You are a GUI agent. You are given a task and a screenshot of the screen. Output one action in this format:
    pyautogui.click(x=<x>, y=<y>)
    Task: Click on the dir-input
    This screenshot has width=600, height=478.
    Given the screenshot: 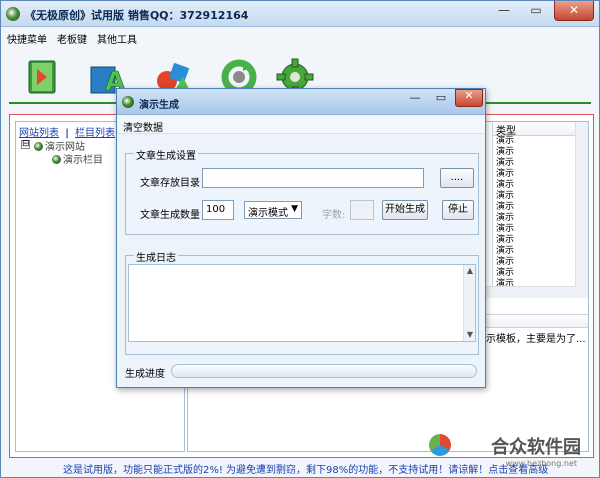 What is the action you would take?
    pyautogui.click(x=313, y=178)
    